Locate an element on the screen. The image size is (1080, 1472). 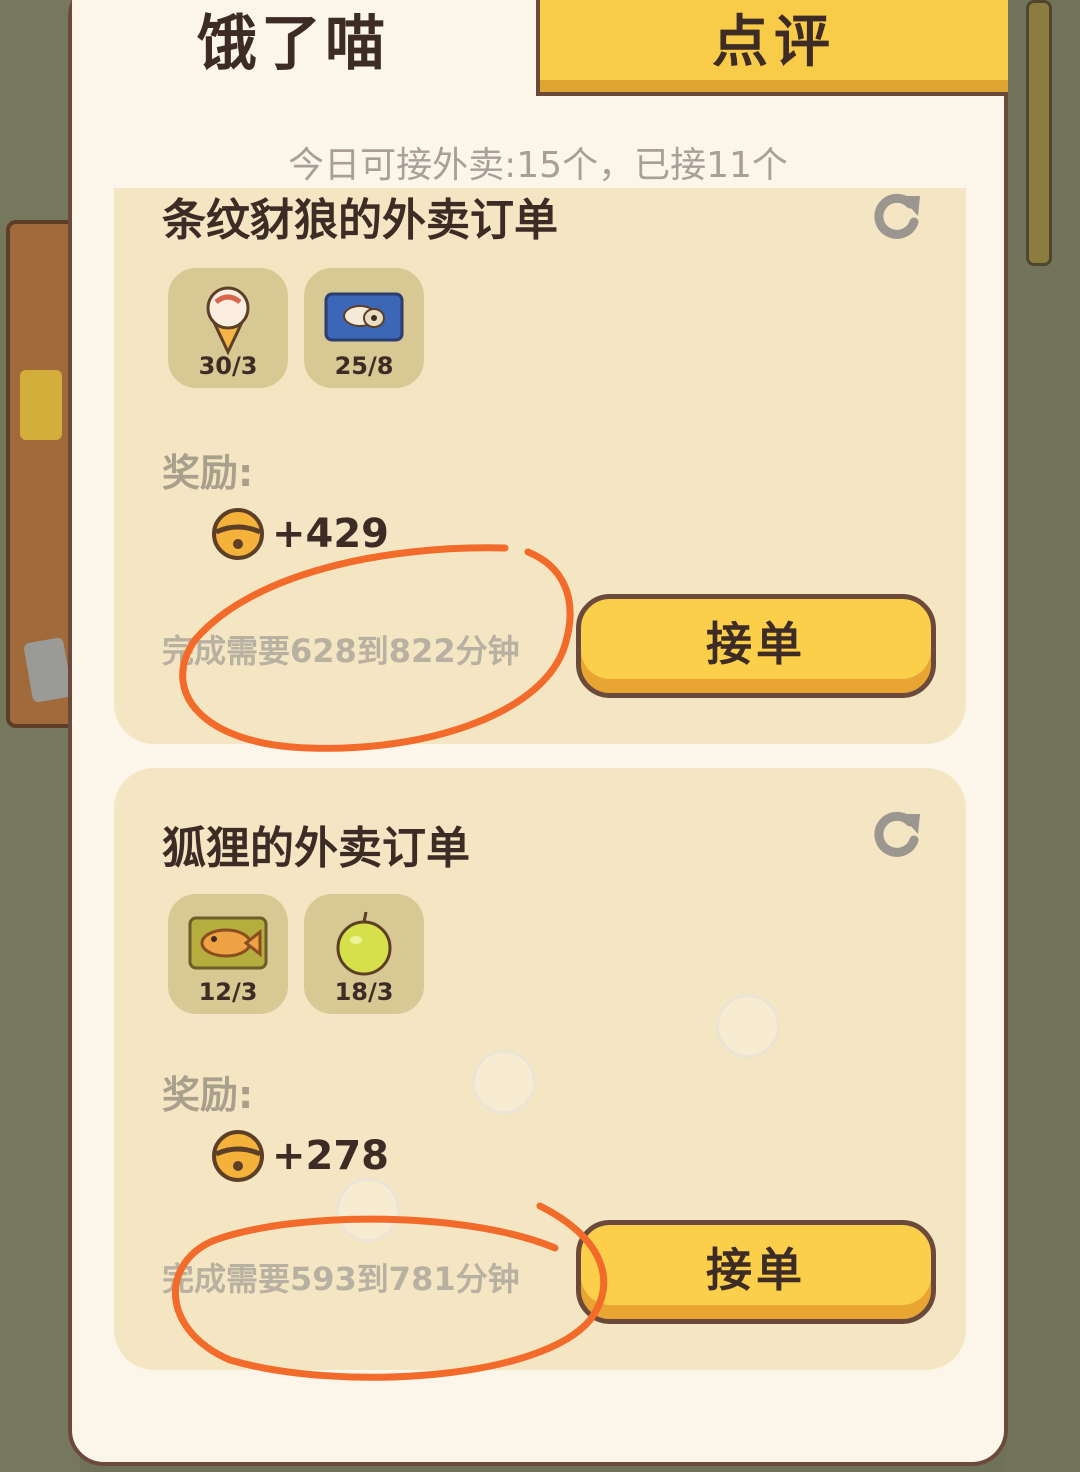
order-item-count: 25/8 is located at coordinates (364, 366).